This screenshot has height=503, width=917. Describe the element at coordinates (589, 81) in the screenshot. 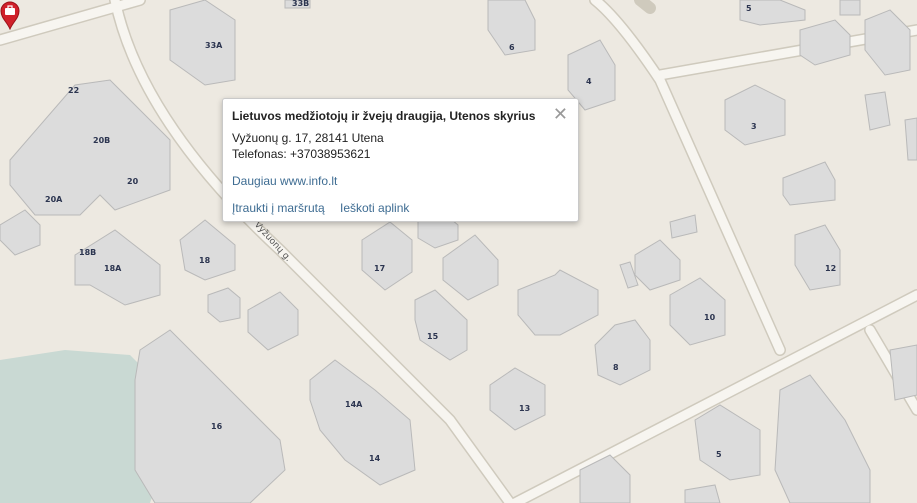

I see `building-number-4: 4` at that location.